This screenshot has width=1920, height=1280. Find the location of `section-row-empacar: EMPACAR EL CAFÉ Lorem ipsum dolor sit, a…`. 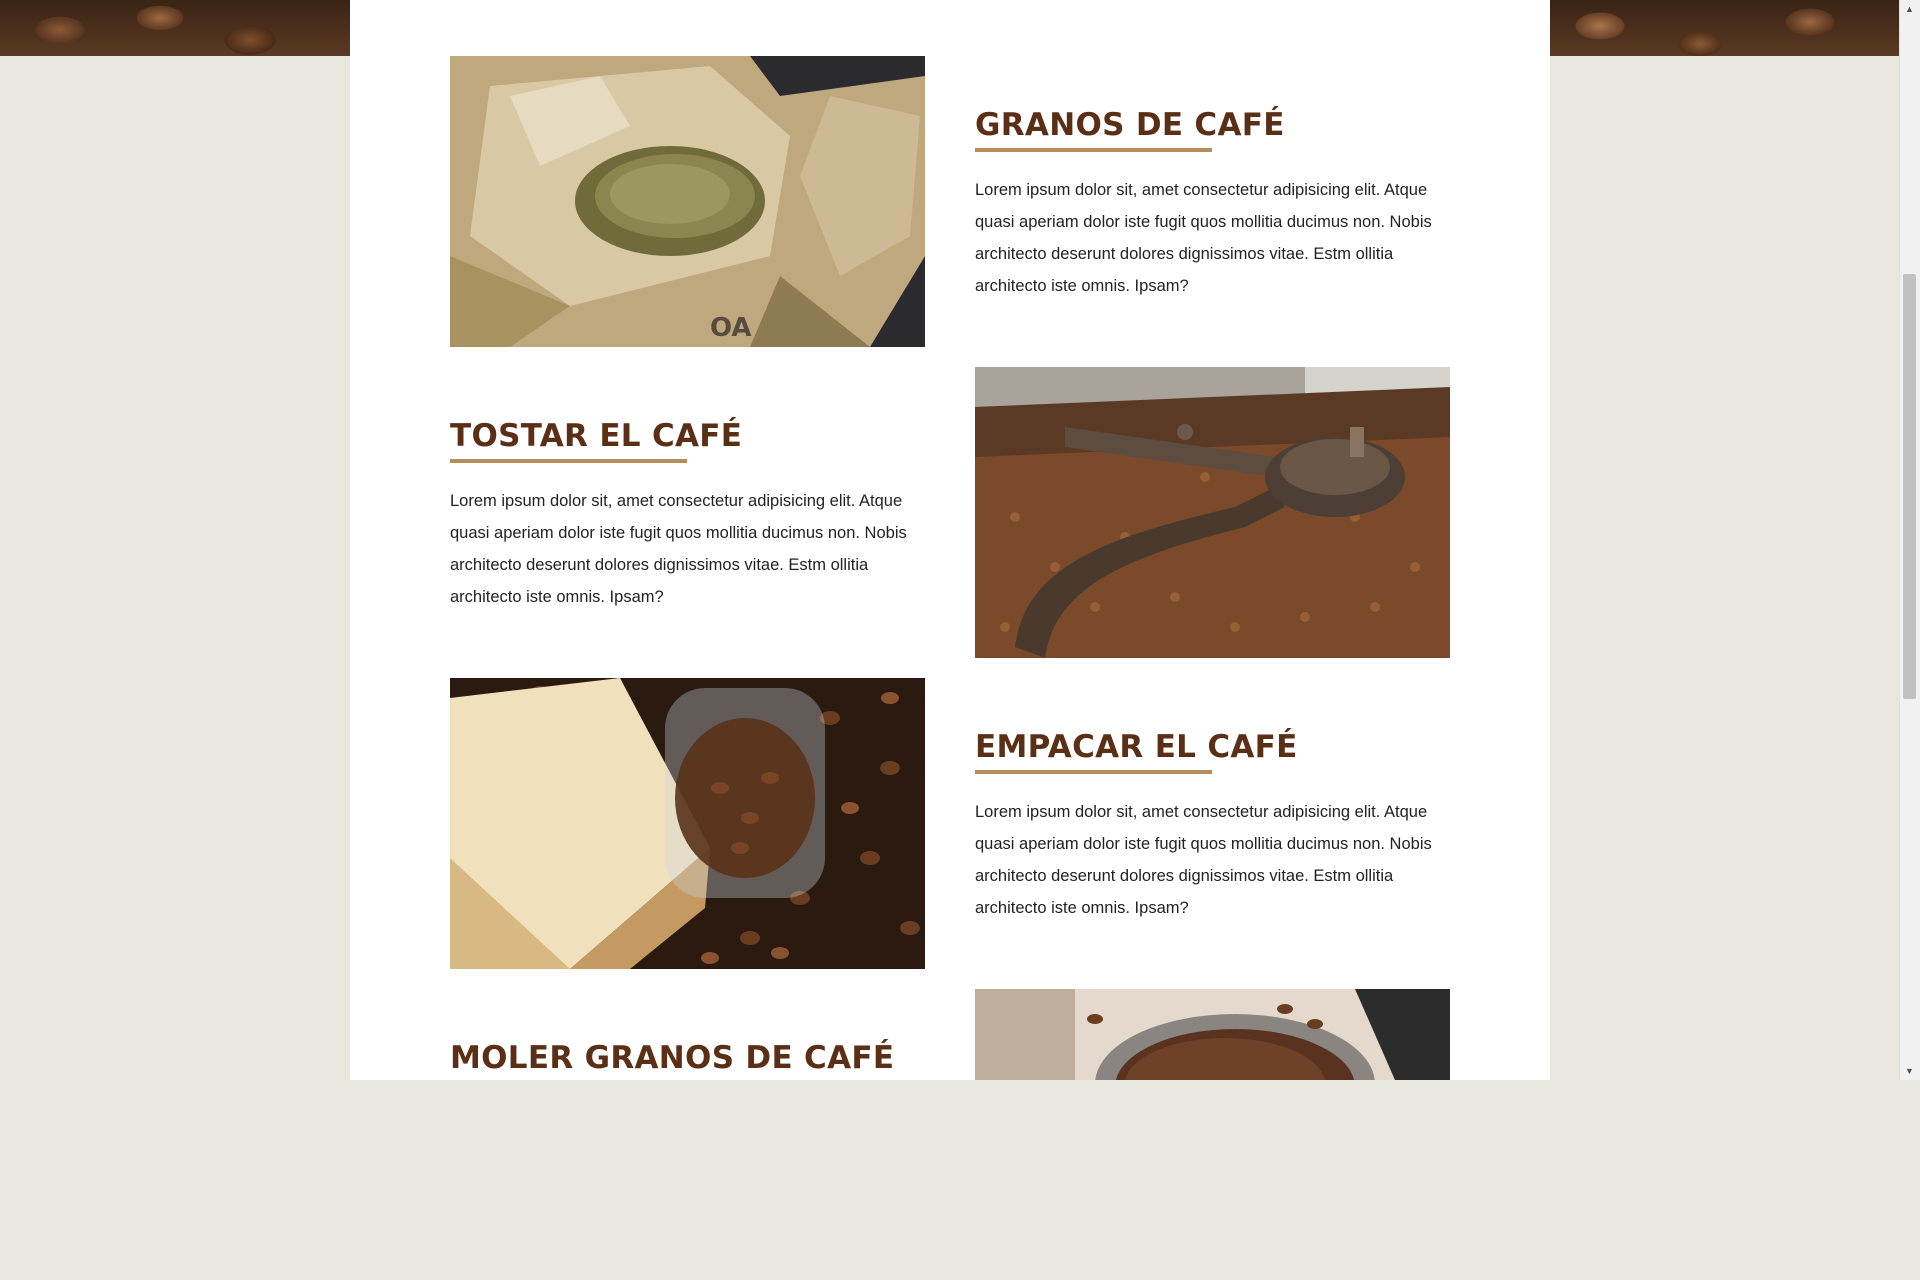

section-row-empacar: EMPACAR EL CAFÉ Lorem ipsum dolor sit, a… is located at coordinates (950, 823).